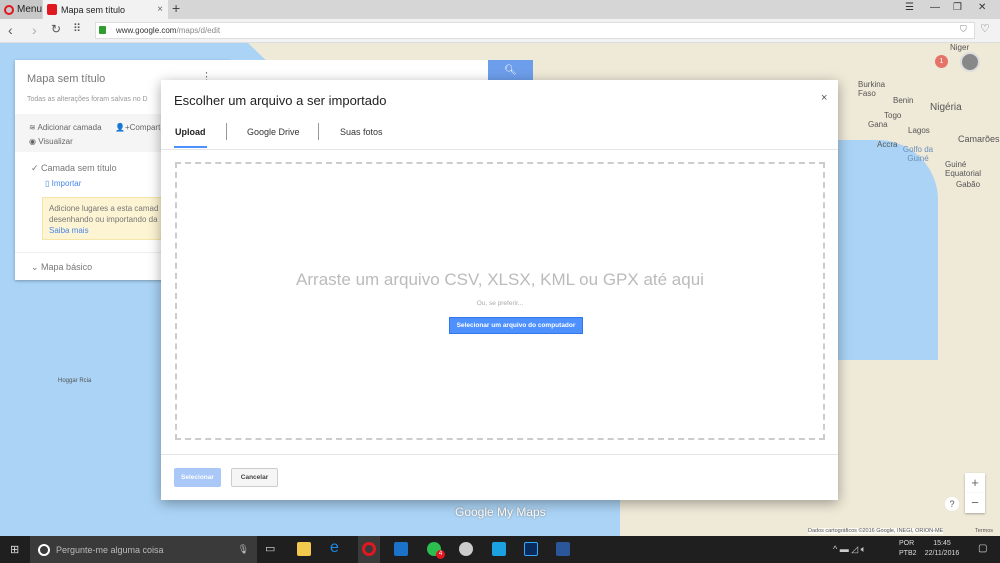 This screenshot has height=563, width=1000. Describe the element at coordinates (982, 7) in the screenshot. I see `close-window-button: ✕` at that location.